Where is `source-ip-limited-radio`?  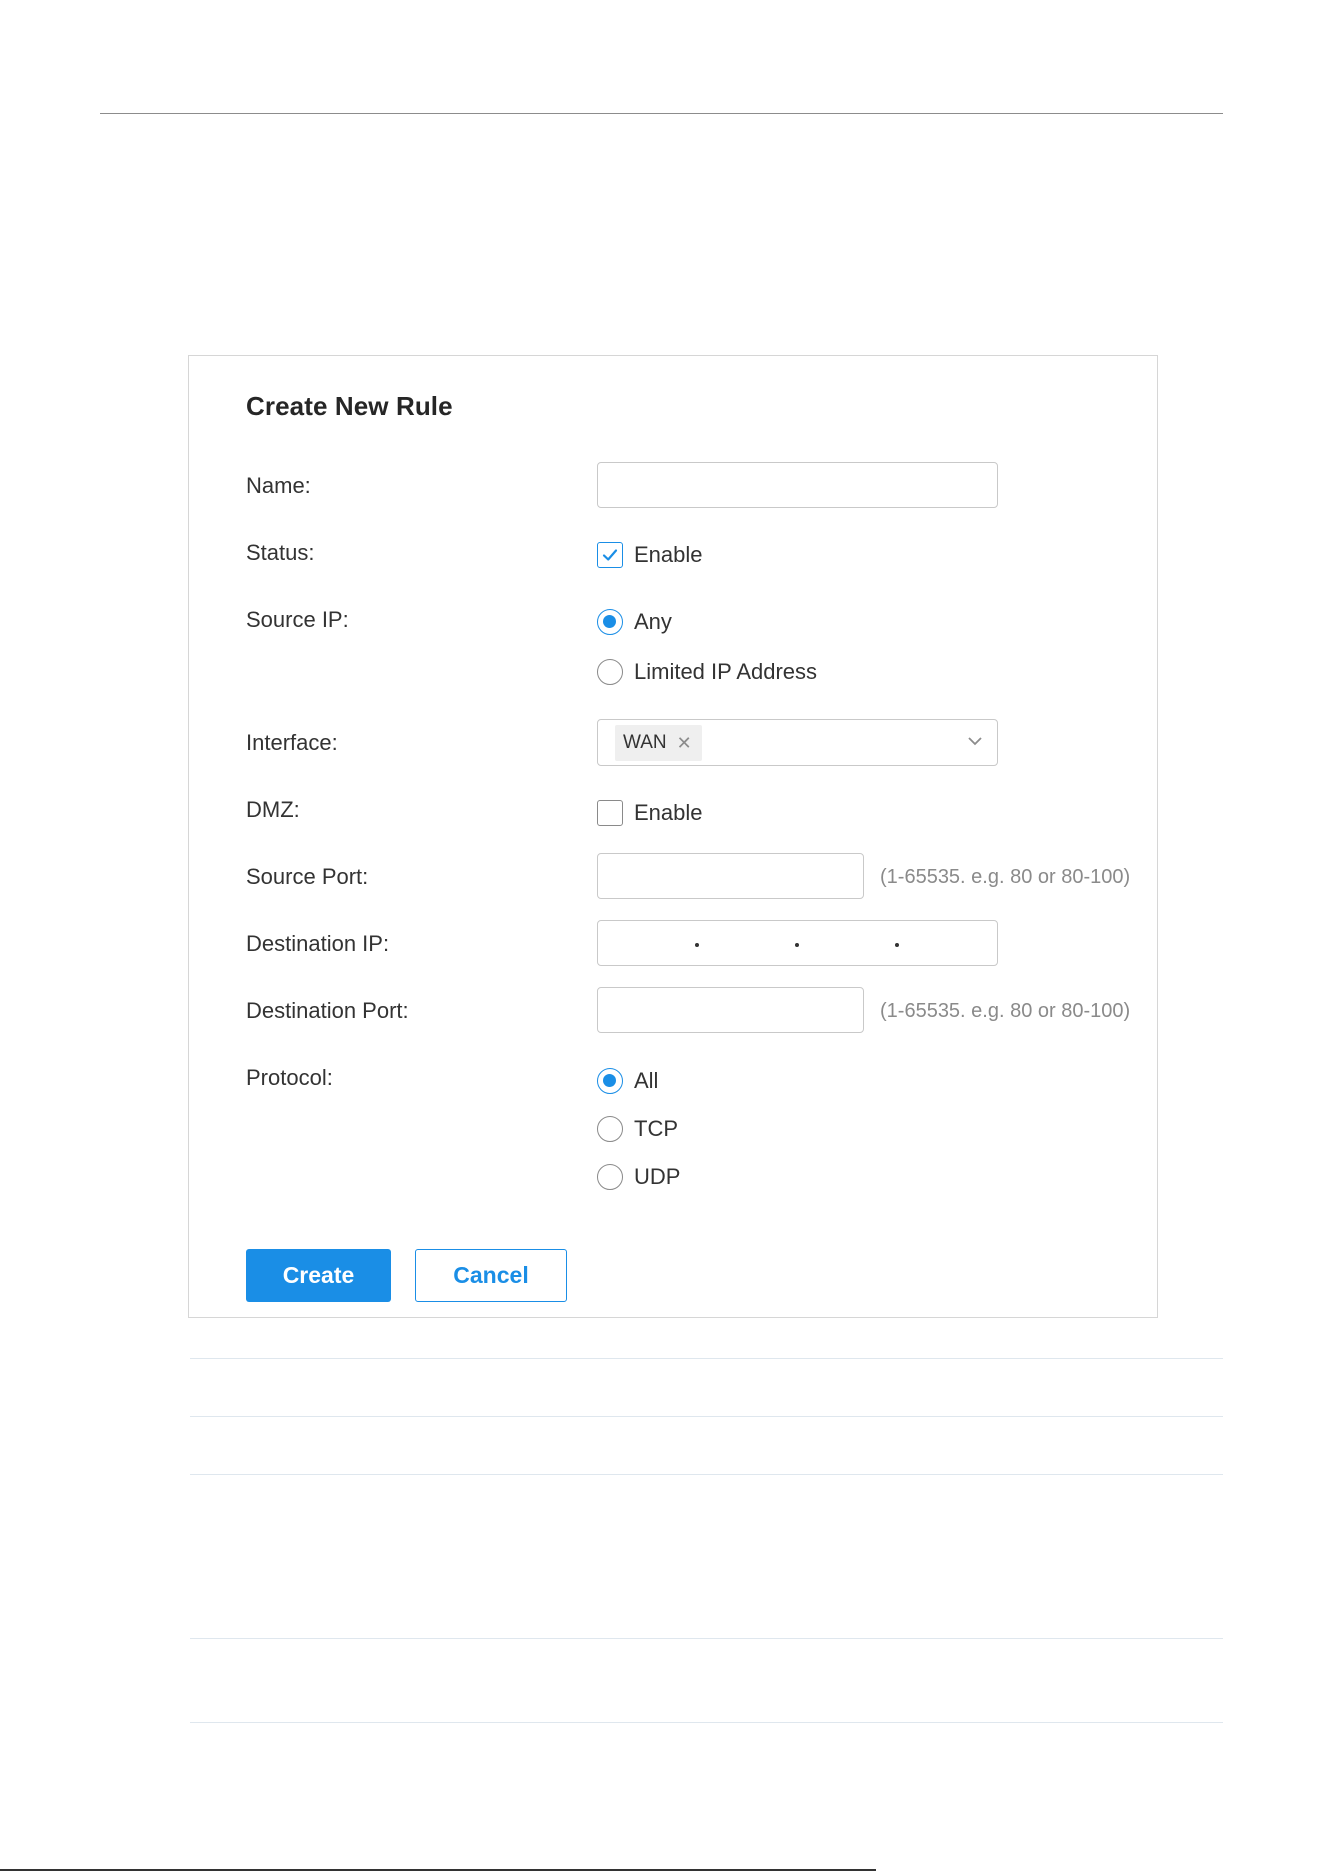 source-ip-limited-radio is located at coordinates (610, 672).